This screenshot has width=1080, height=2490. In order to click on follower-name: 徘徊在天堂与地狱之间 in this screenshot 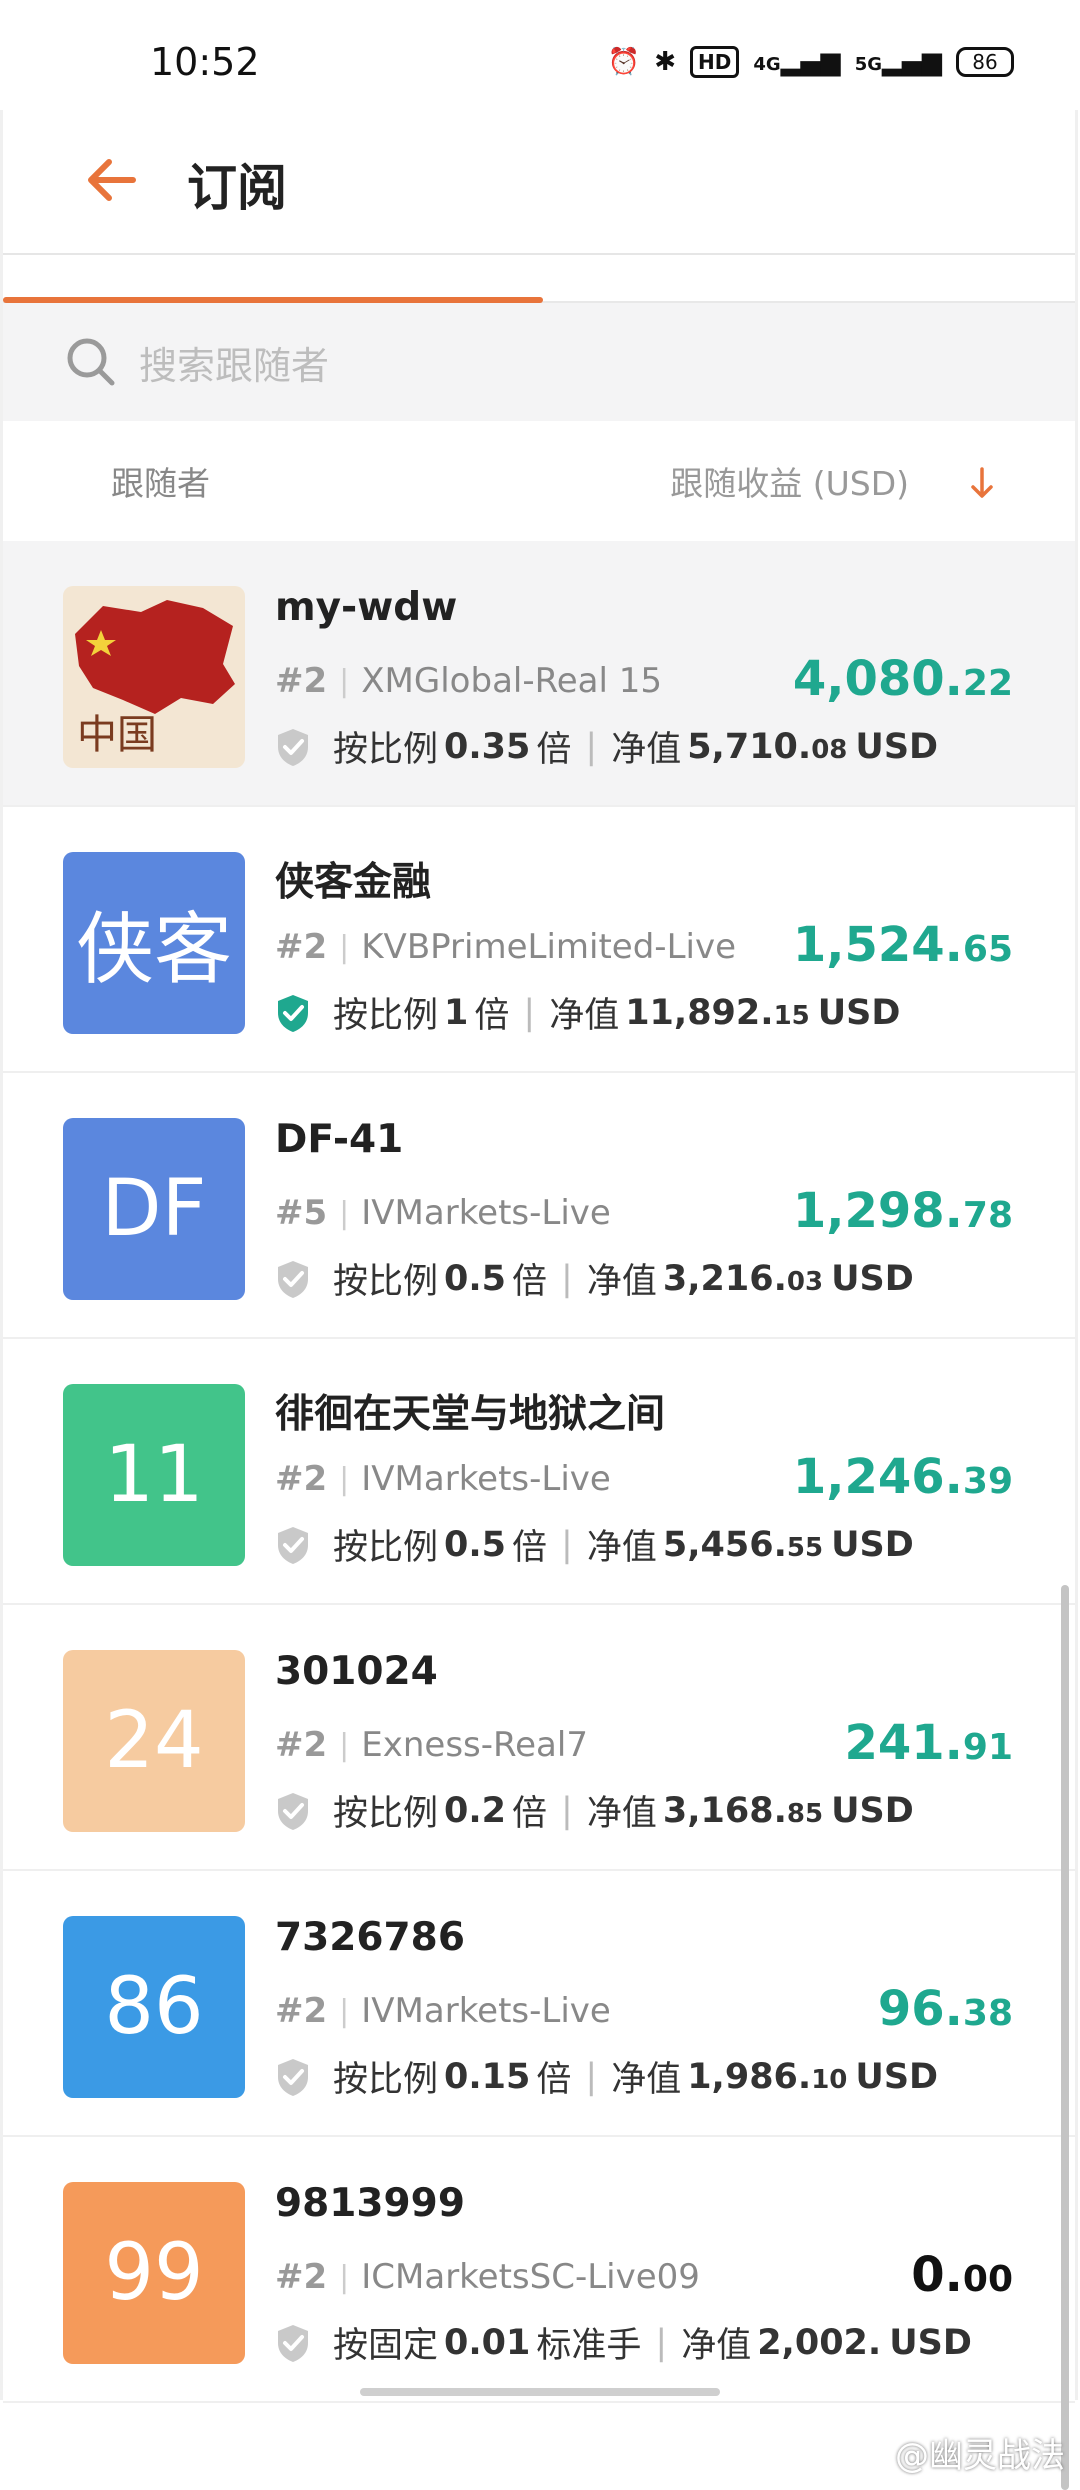, I will do `click(470, 1414)`.